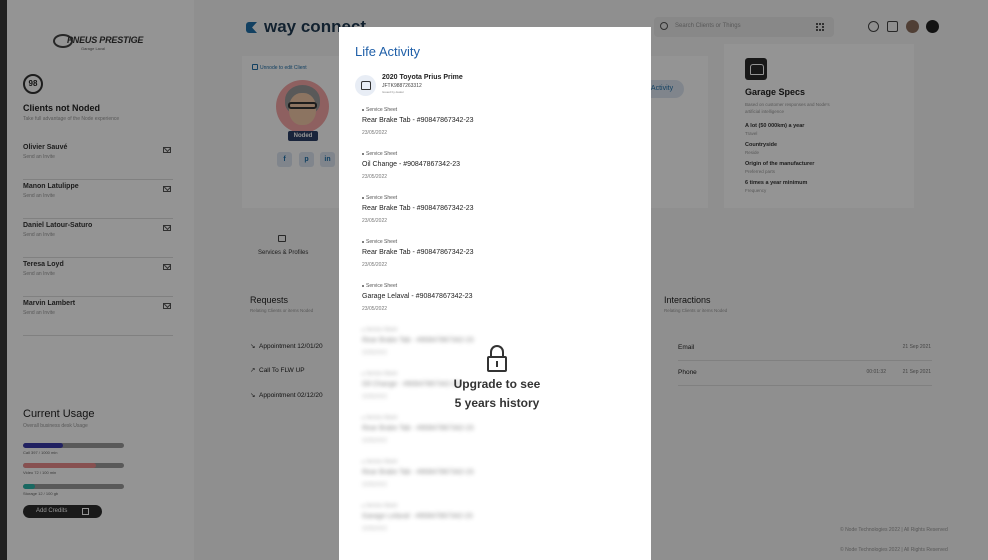  What do you see at coordinates (497, 403) in the screenshot?
I see `upgrade-line-2: 5 years history` at bounding box center [497, 403].